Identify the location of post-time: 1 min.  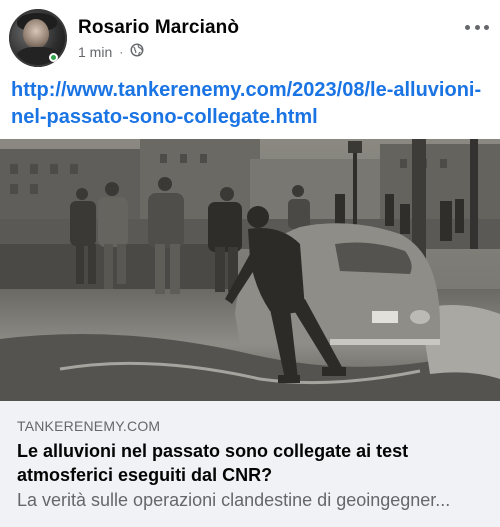
(95, 52).